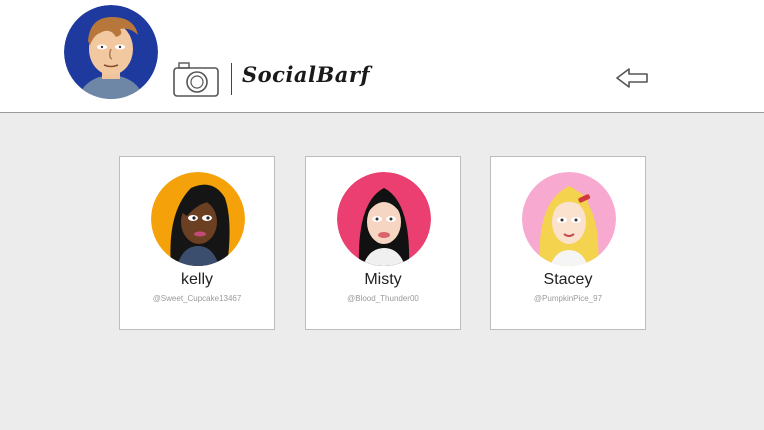 The image size is (764, 430). Describe the element at coordinates (196, 279) in the screenshot. I see `profile-name: kelly` at that location.